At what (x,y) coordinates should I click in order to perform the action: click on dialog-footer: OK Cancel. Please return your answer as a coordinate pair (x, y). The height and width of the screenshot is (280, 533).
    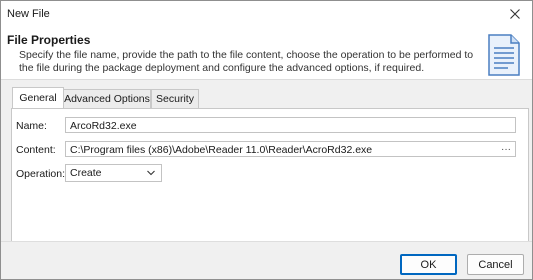
    Looking at the image, I should click on (266, 260).